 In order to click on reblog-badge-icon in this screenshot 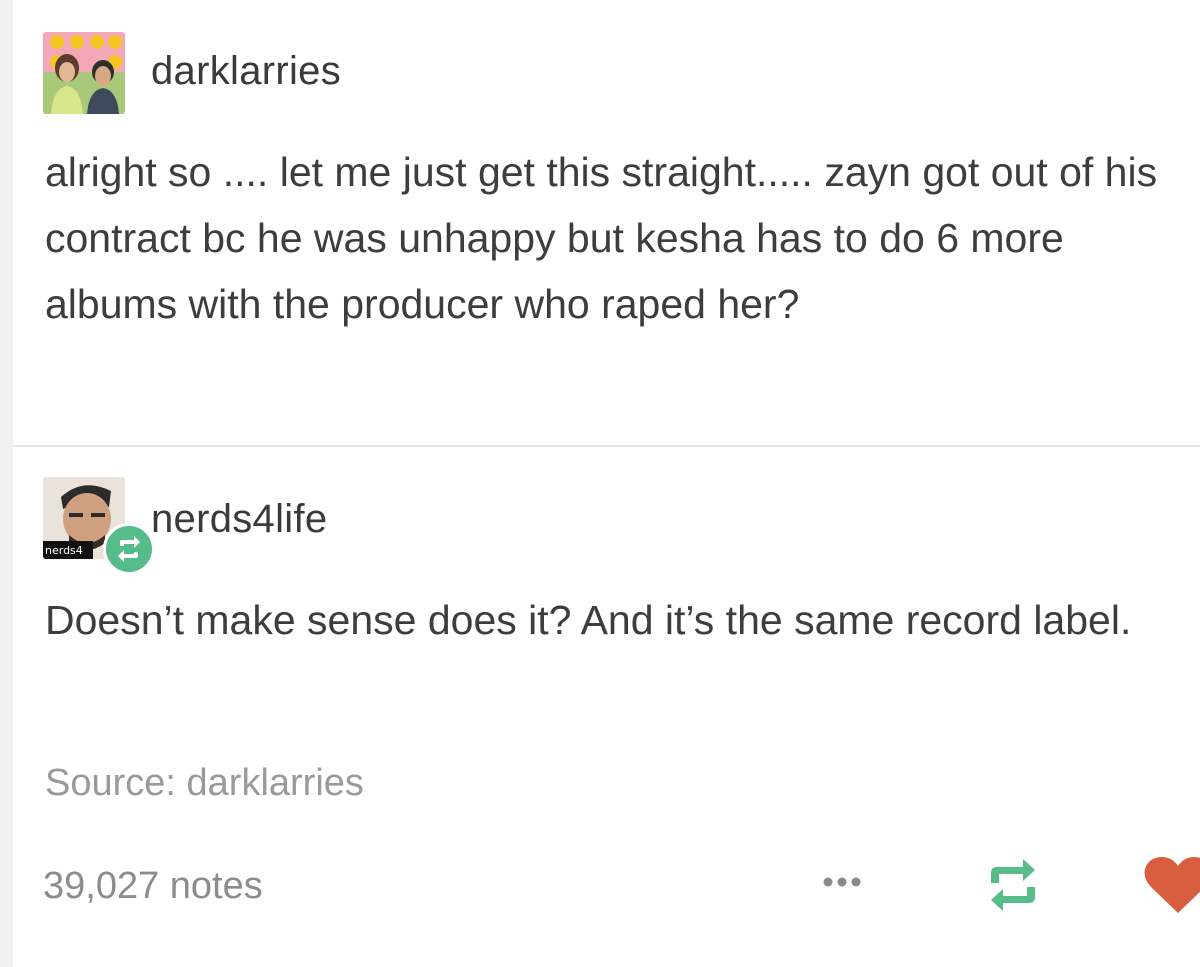, I will do `click(129, 549)`.